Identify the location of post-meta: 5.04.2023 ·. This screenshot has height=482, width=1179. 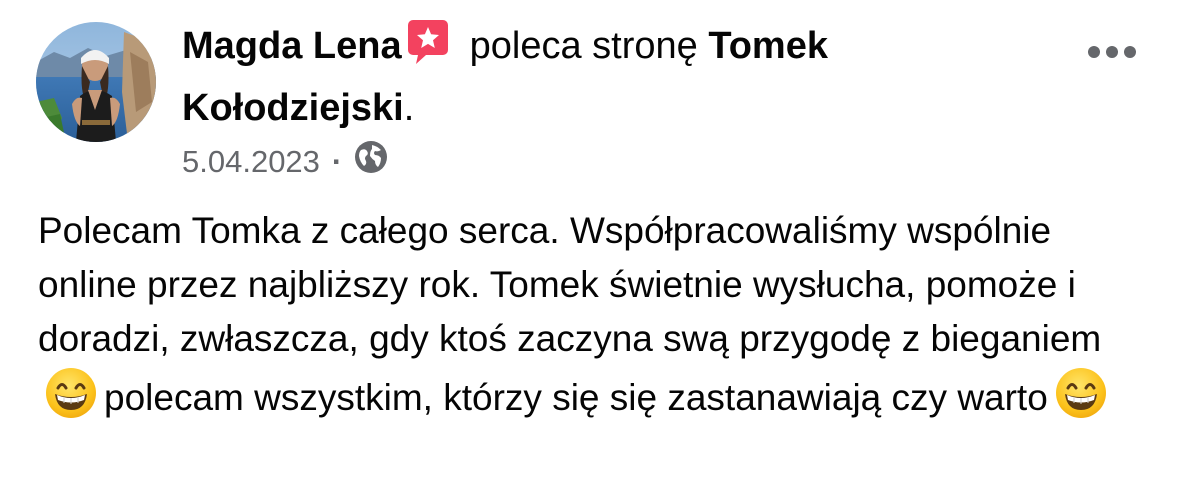
(285, 162).